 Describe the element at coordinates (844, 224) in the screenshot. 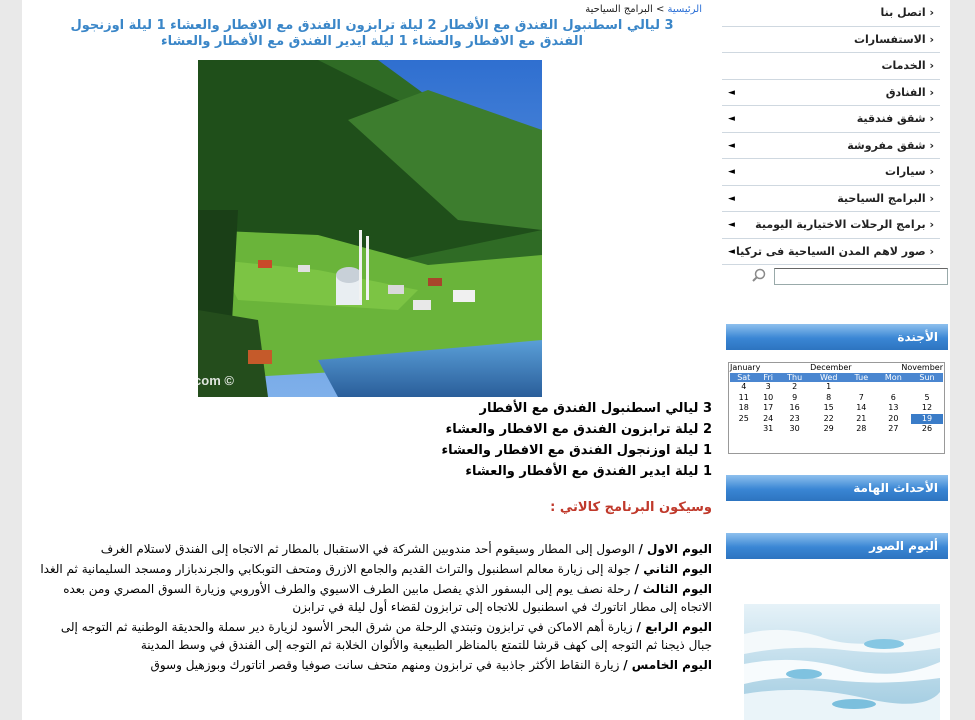

I see `nav-item-label: برامج الرحلات الاختيارية اليومية` at that location.